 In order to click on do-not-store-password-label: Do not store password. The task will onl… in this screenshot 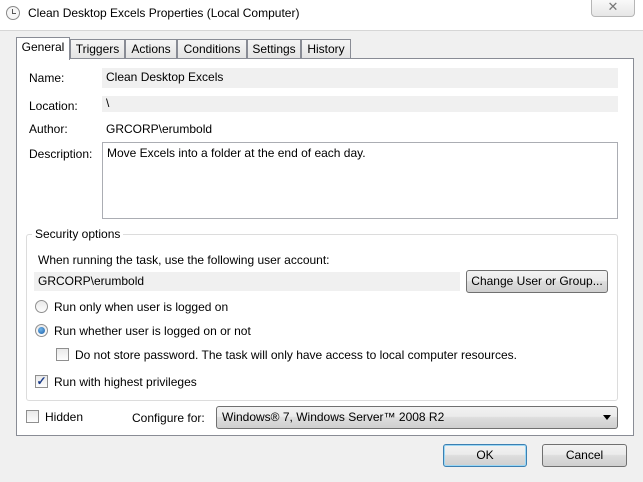, I will do `click(296, 355)`.